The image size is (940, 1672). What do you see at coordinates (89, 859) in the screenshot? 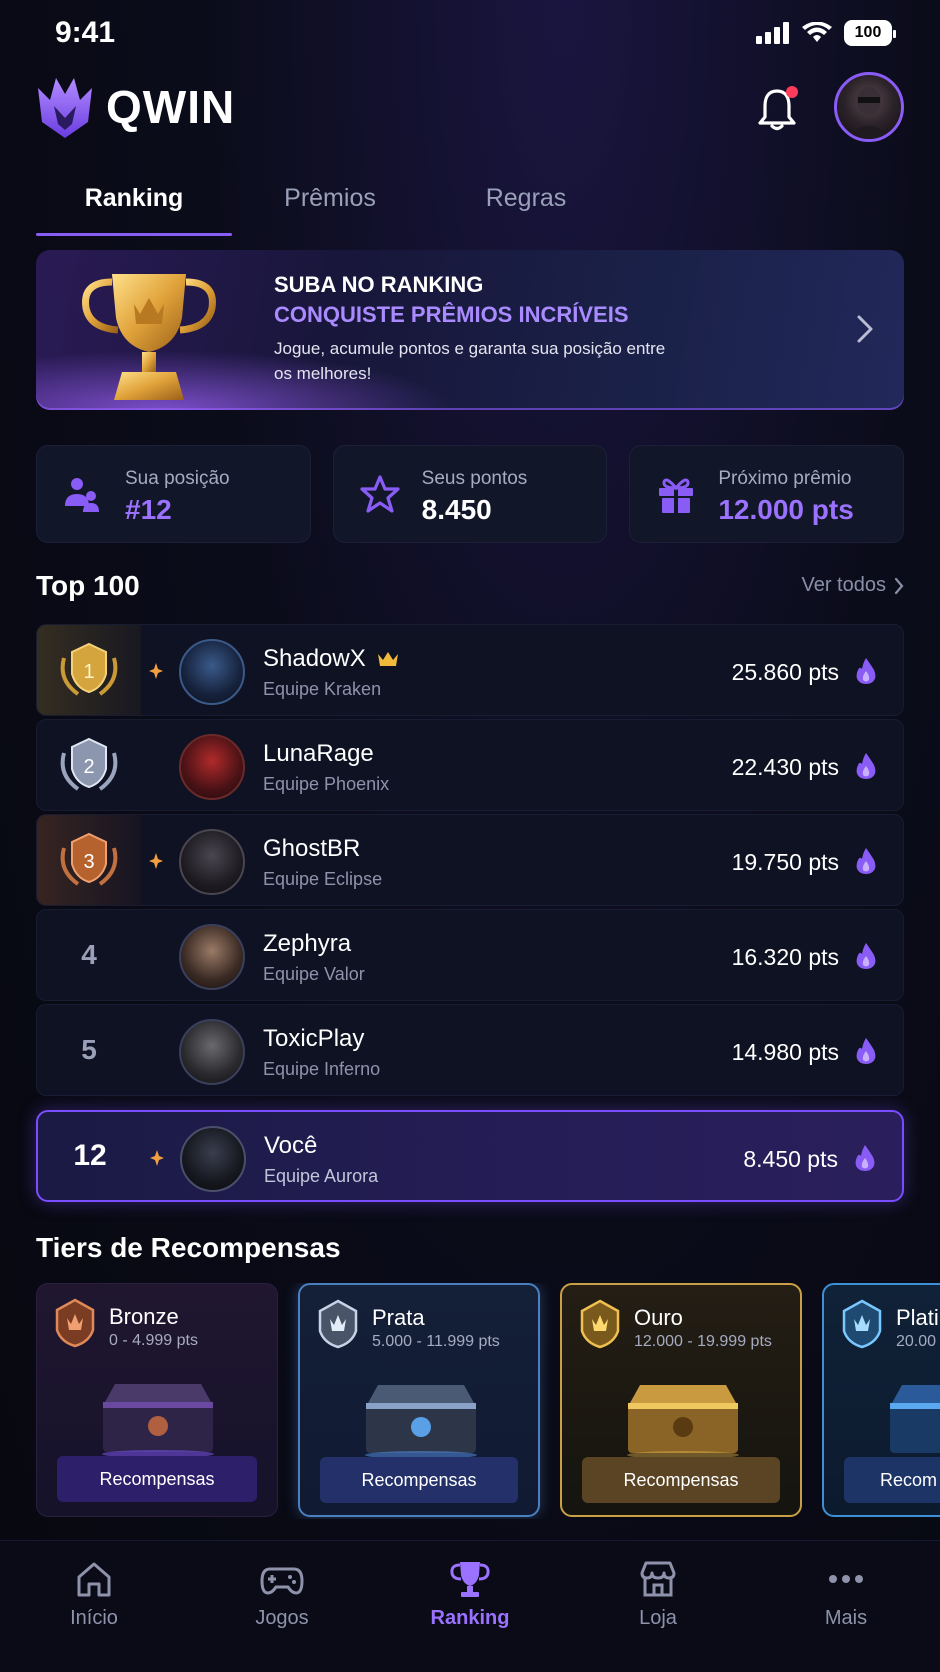
I see `bronze-medal-icon: 3` at bounding box center [89, 859].